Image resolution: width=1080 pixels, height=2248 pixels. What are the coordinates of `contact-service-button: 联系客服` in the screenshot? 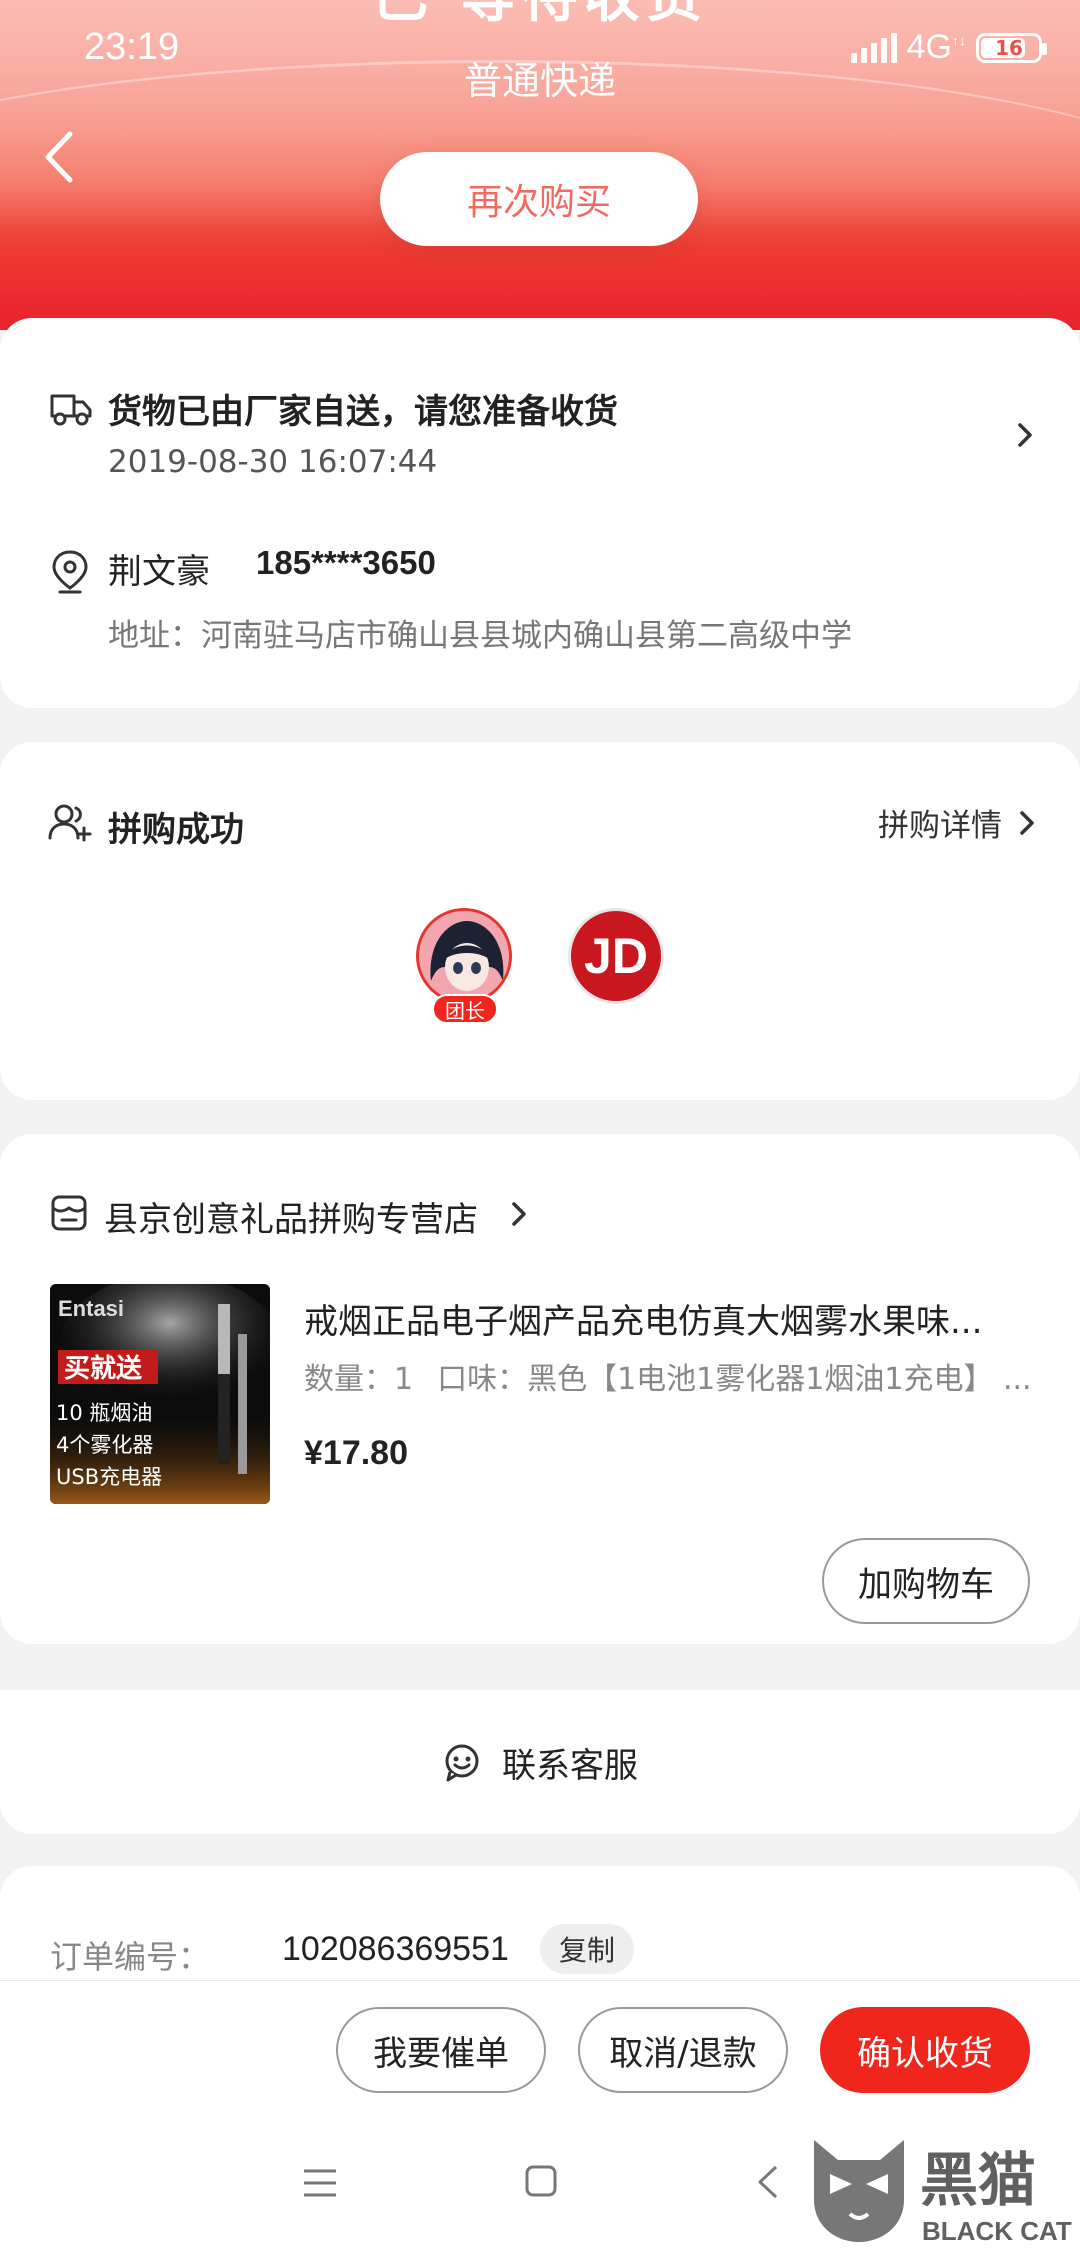 It's located at (540, 1762).